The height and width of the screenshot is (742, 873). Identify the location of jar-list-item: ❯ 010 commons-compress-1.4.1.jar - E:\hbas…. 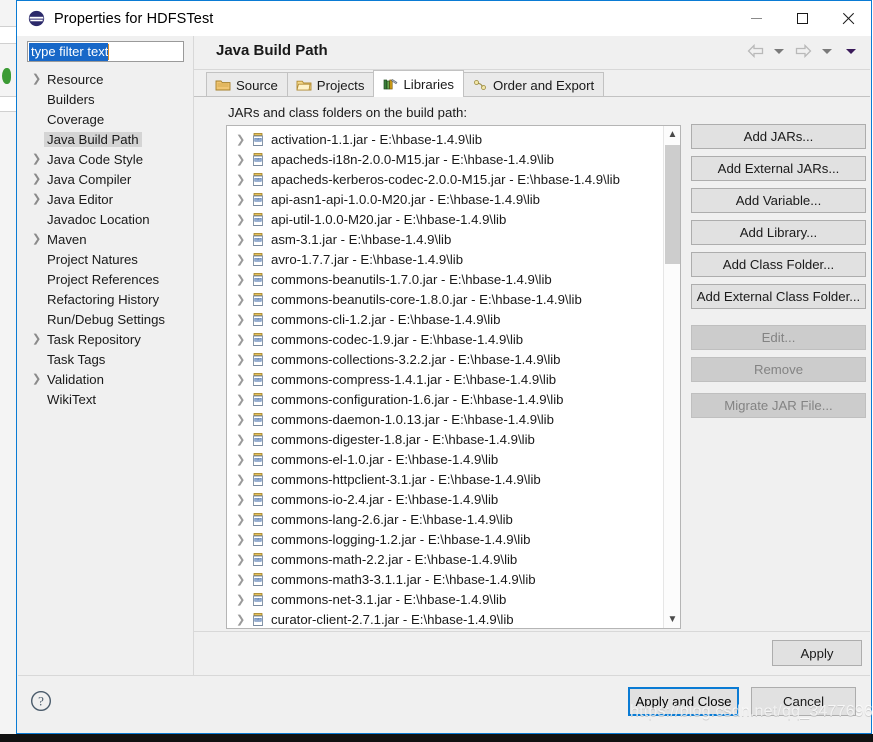
(445, 379).